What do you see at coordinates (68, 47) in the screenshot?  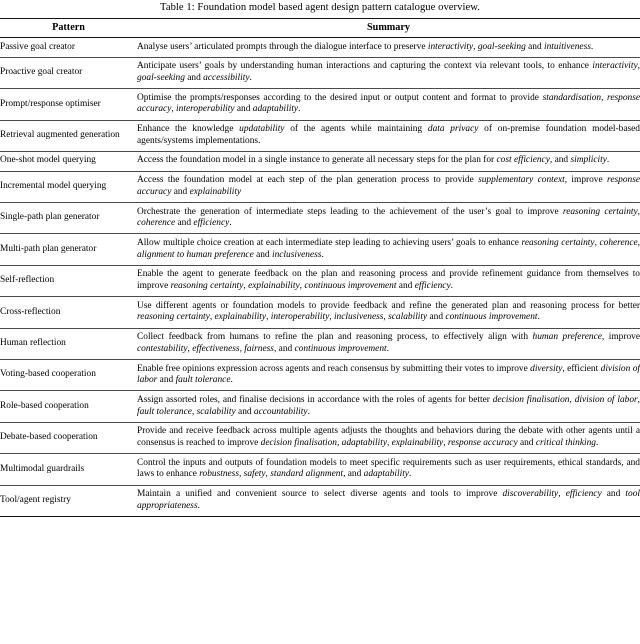 I see `pattern-name-cell: Passive goal creator` at bounding box center [68, 47].